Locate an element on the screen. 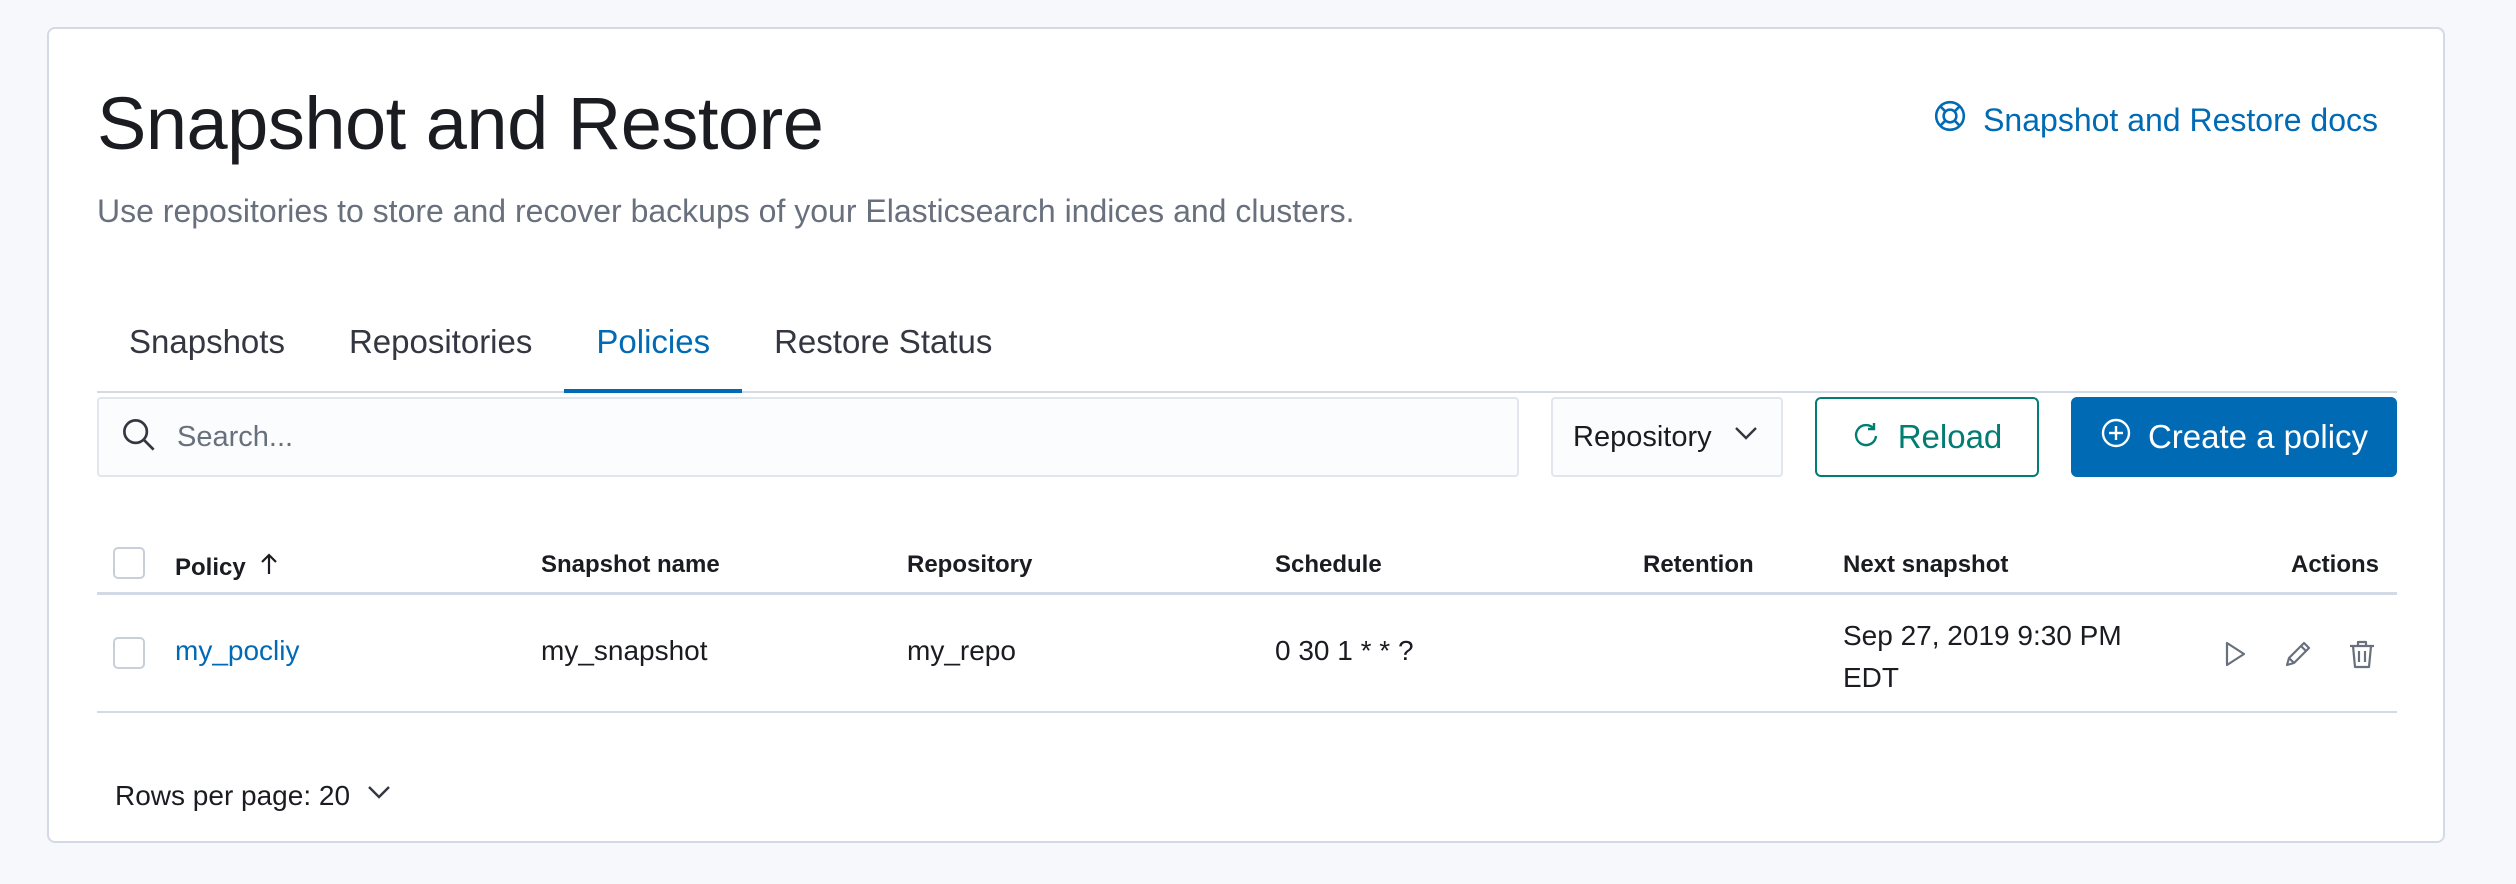  refresh-icon is located at coordinates (1866, 437).